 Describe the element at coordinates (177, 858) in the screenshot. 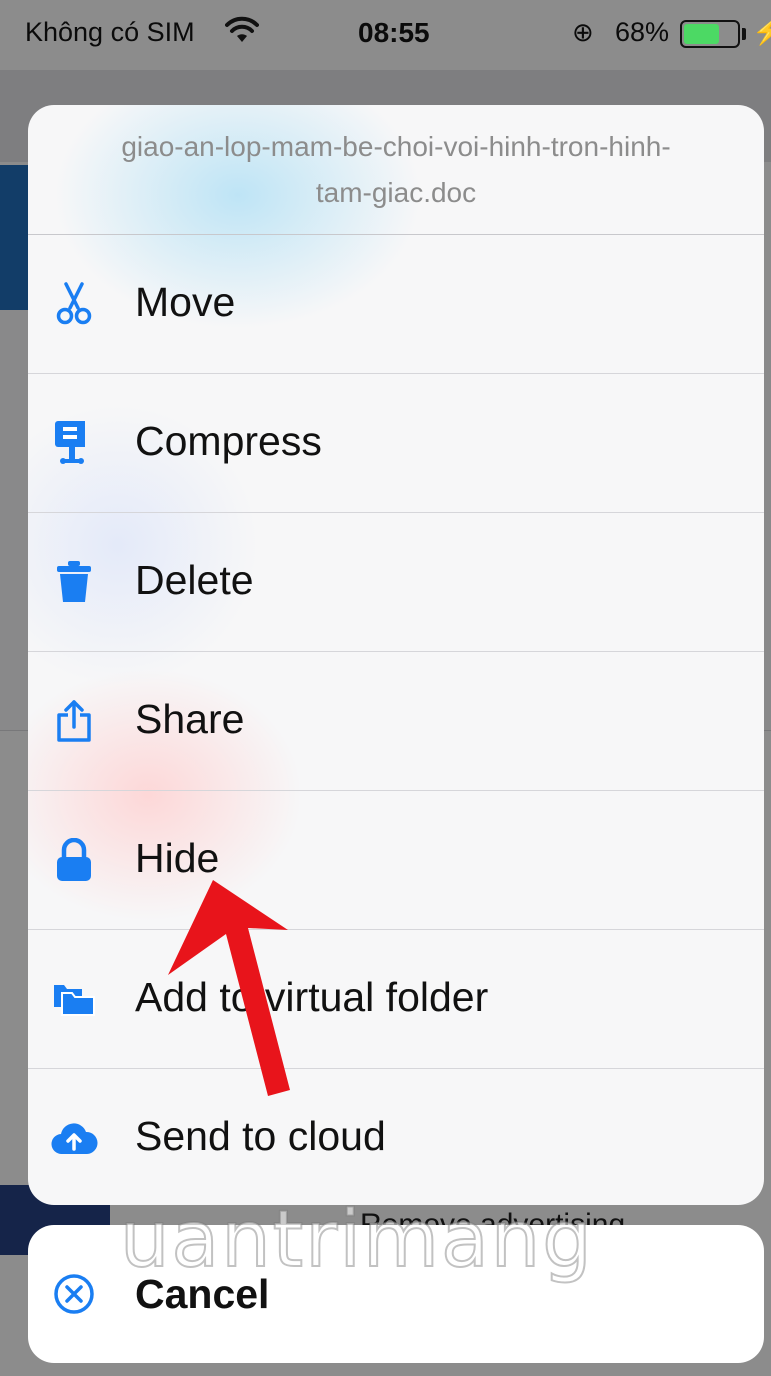

I see `menu-item-label: Hide` at that location.